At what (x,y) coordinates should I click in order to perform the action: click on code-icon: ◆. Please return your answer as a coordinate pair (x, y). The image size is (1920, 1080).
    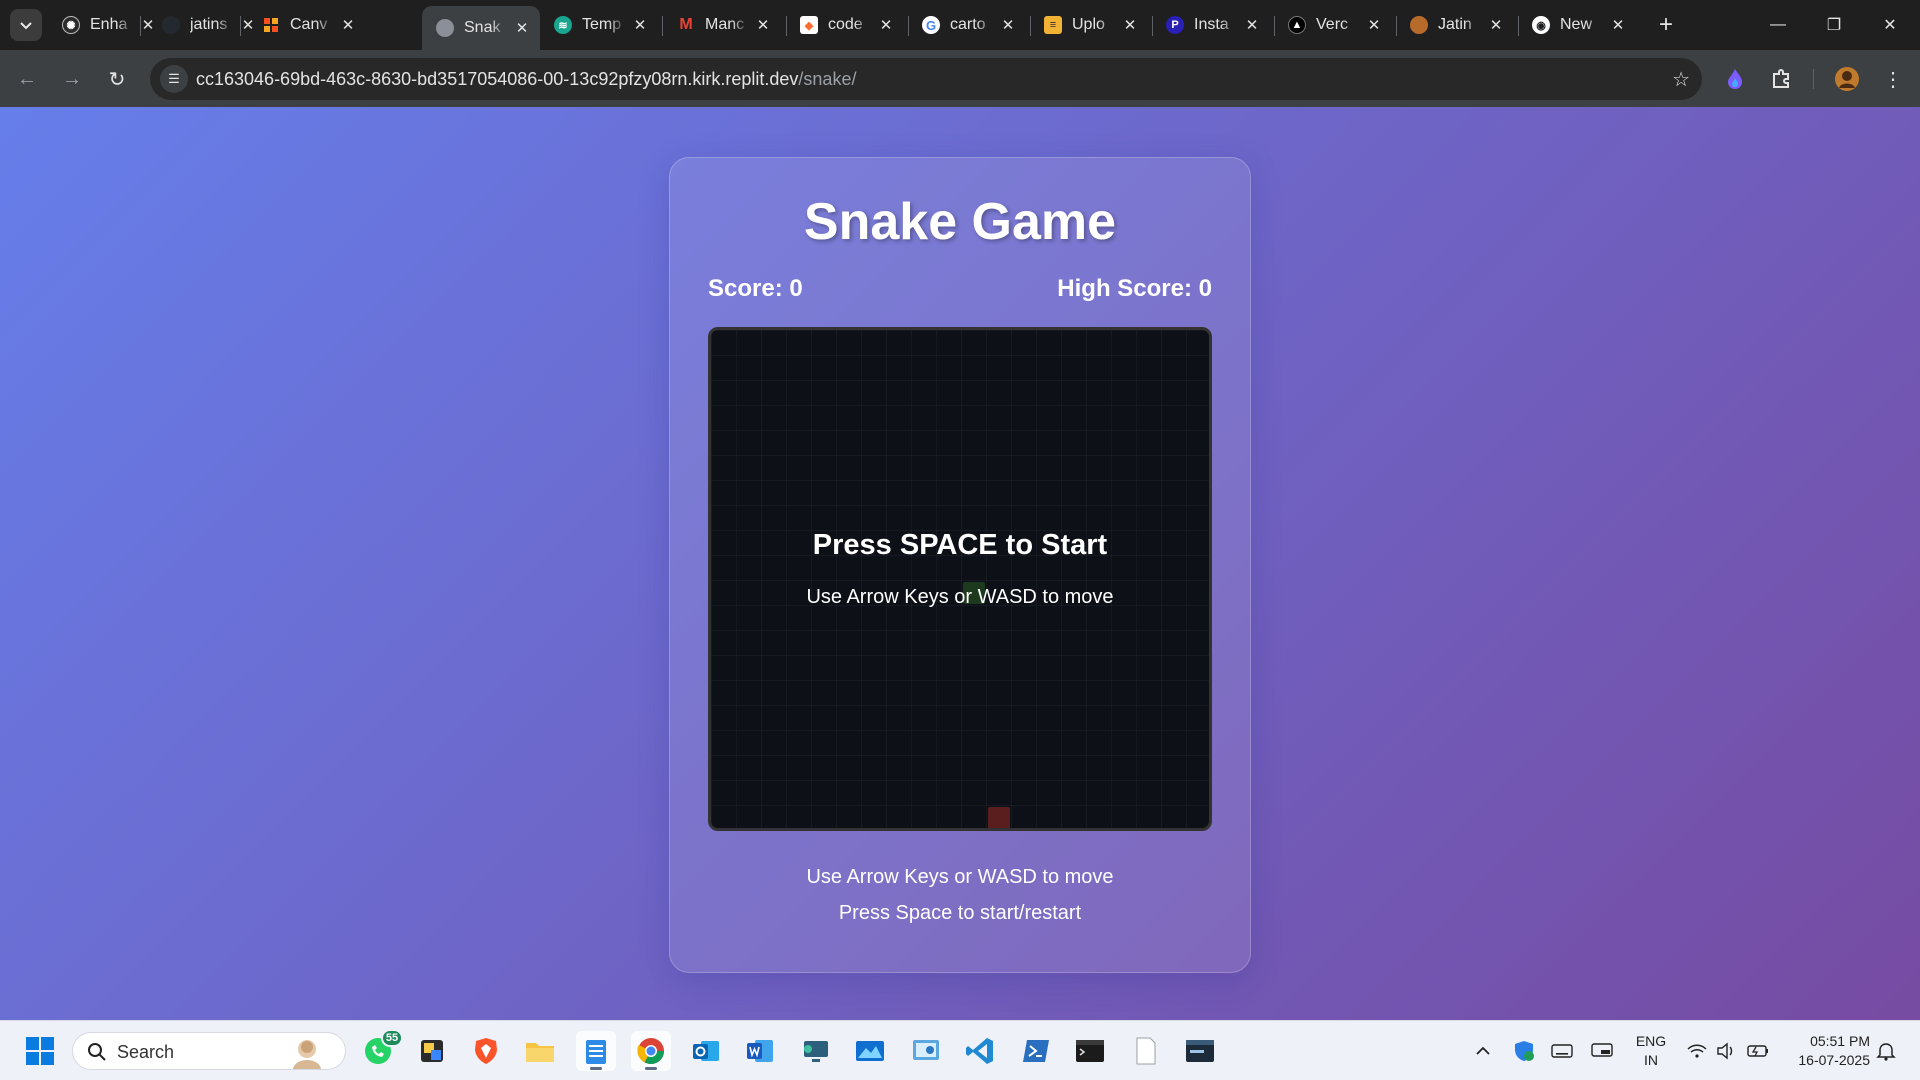
    Looking at the image, I should click on (809, 25).